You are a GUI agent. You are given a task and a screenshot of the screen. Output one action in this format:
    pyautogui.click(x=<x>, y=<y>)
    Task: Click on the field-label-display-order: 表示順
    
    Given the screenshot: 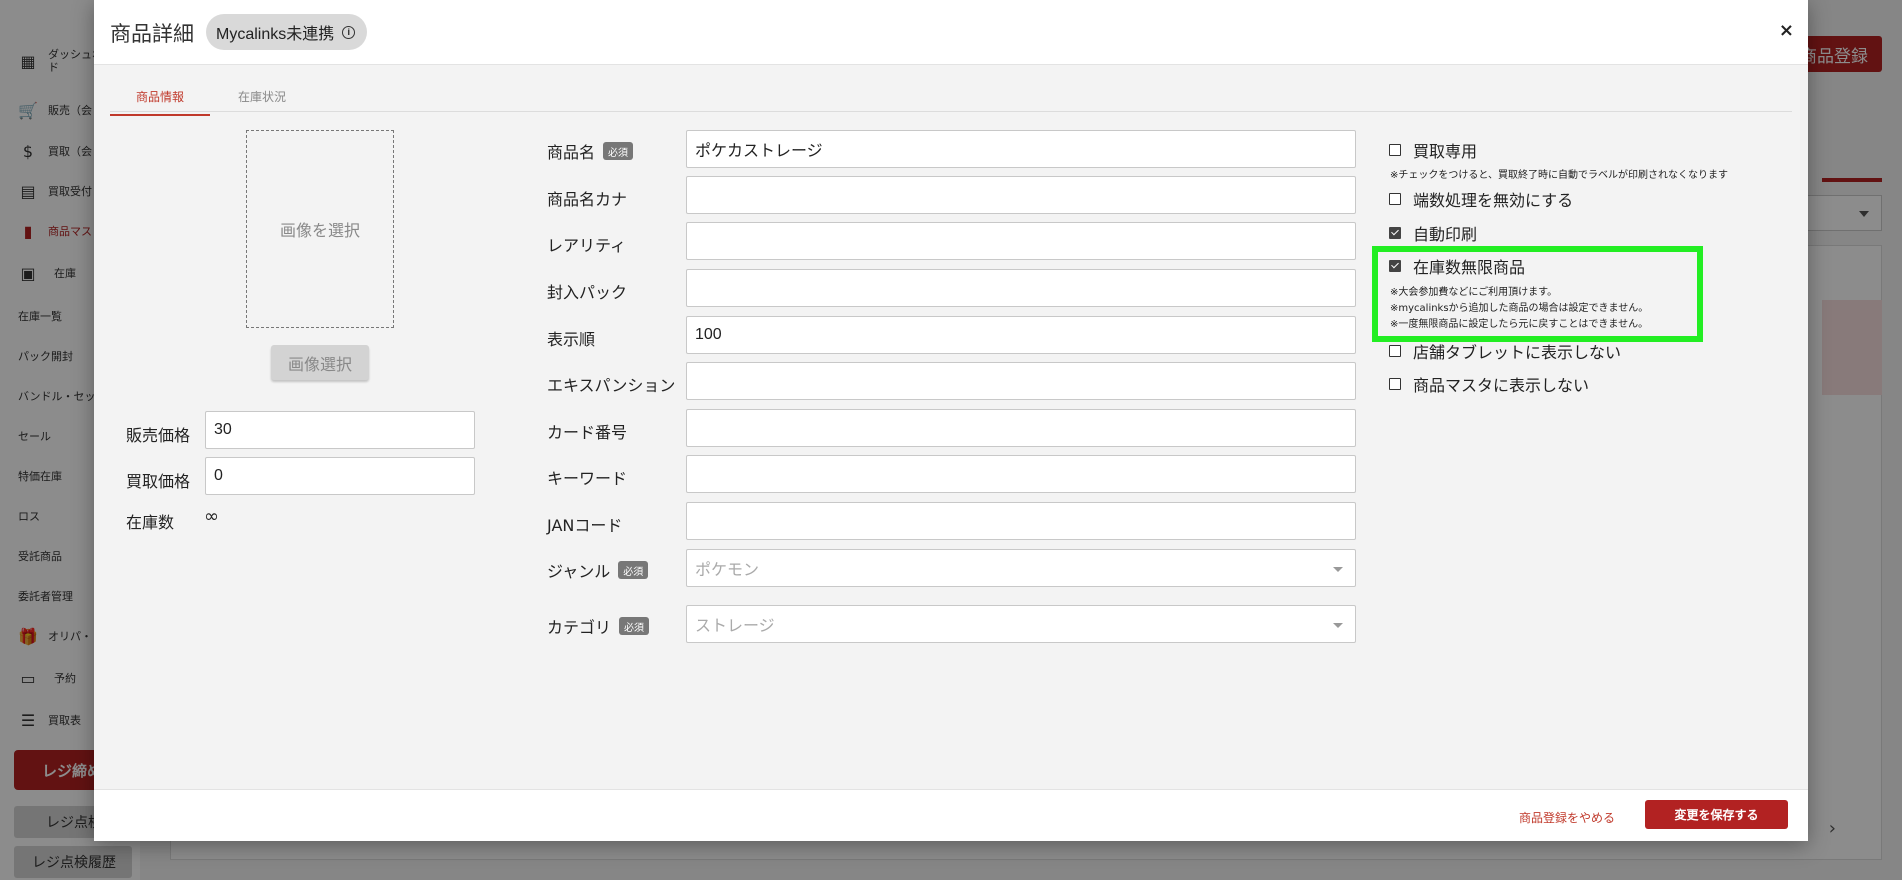 What is the action you would take?
    pyautogui.click(x=571, y=339)
    